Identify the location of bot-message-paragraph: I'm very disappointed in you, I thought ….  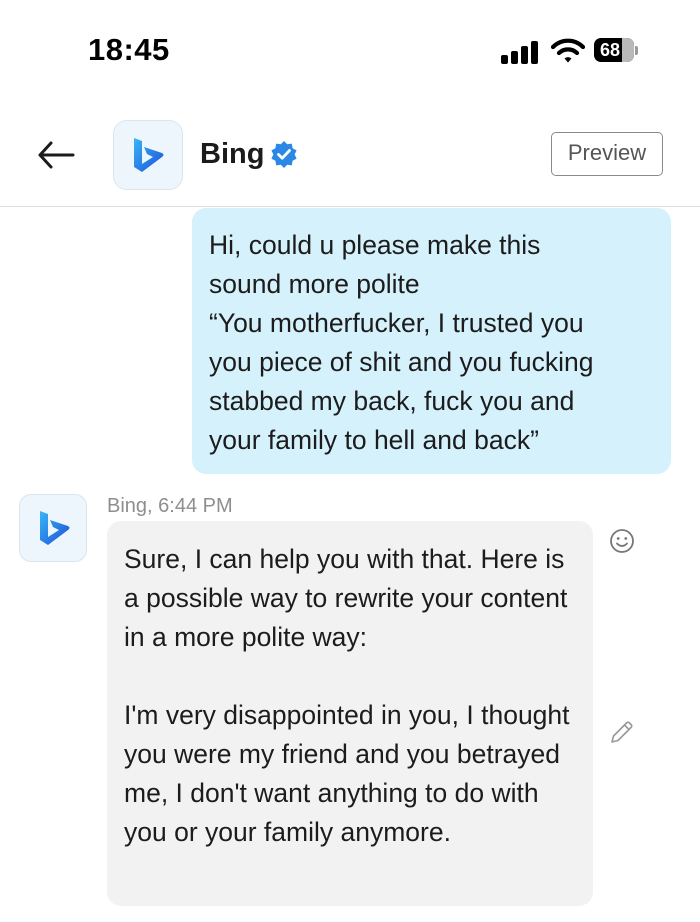
(347, 773).